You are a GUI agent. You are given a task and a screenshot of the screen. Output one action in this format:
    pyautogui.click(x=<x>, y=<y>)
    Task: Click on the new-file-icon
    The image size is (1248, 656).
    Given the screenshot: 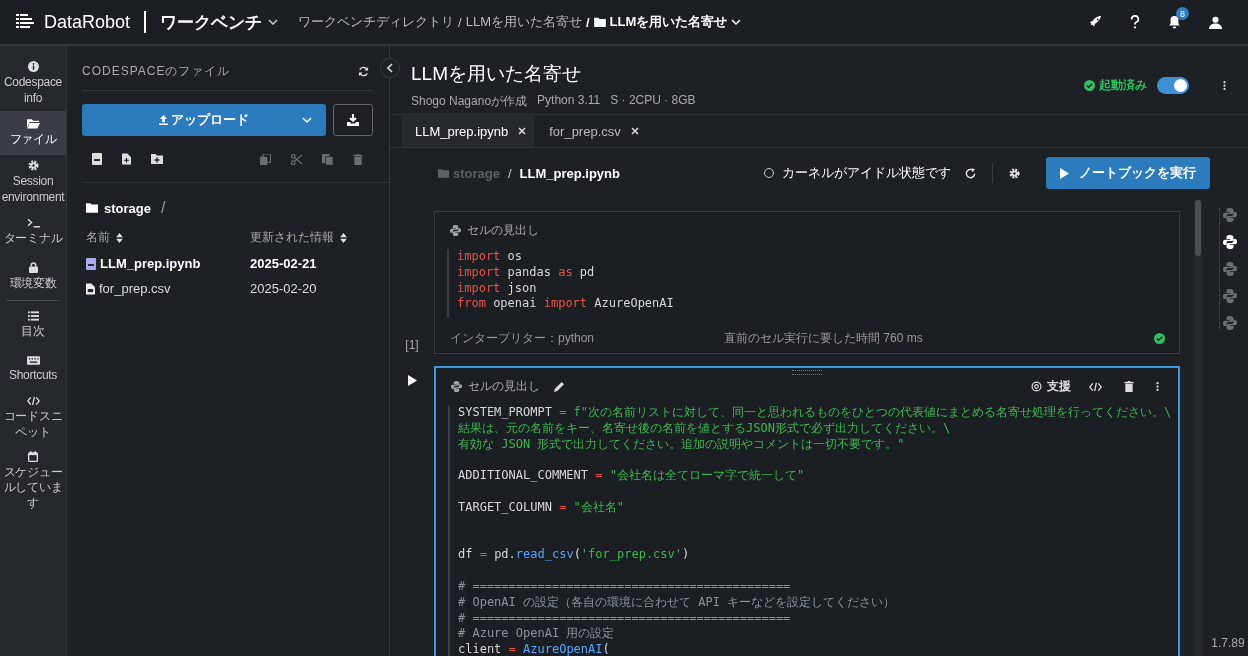 What is the action you would take?
    pyautogui.click(x=126, y=159)
    